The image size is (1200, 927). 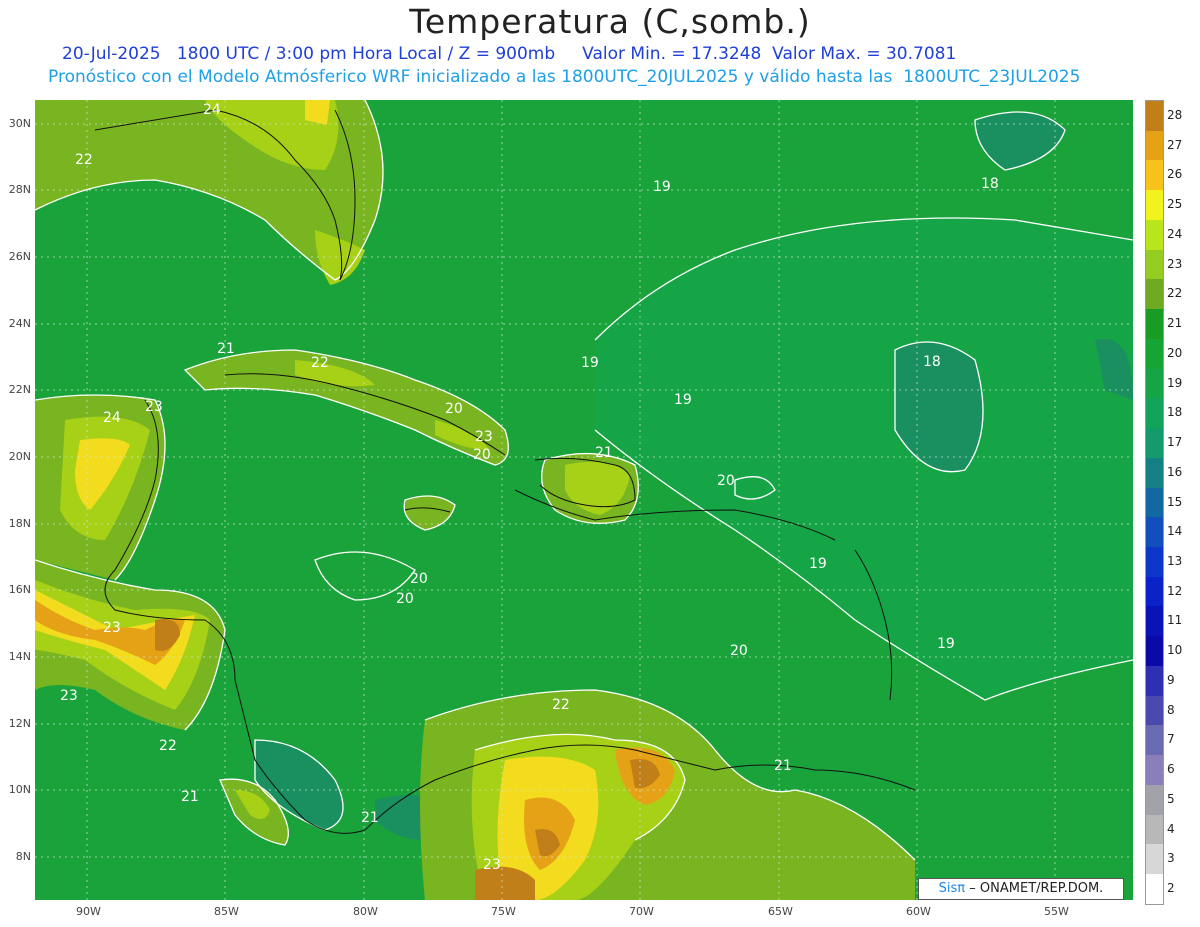 What do you see at coordinates (365, 911) in the screenshot?
I see `lon-label: 80W` at bounding box center [365, 911].